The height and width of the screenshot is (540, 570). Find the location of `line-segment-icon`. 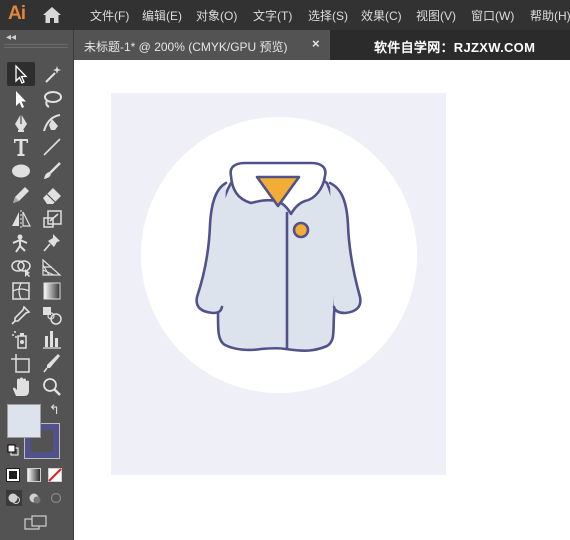

line-segment-icon is located at coordinates (52, 147).